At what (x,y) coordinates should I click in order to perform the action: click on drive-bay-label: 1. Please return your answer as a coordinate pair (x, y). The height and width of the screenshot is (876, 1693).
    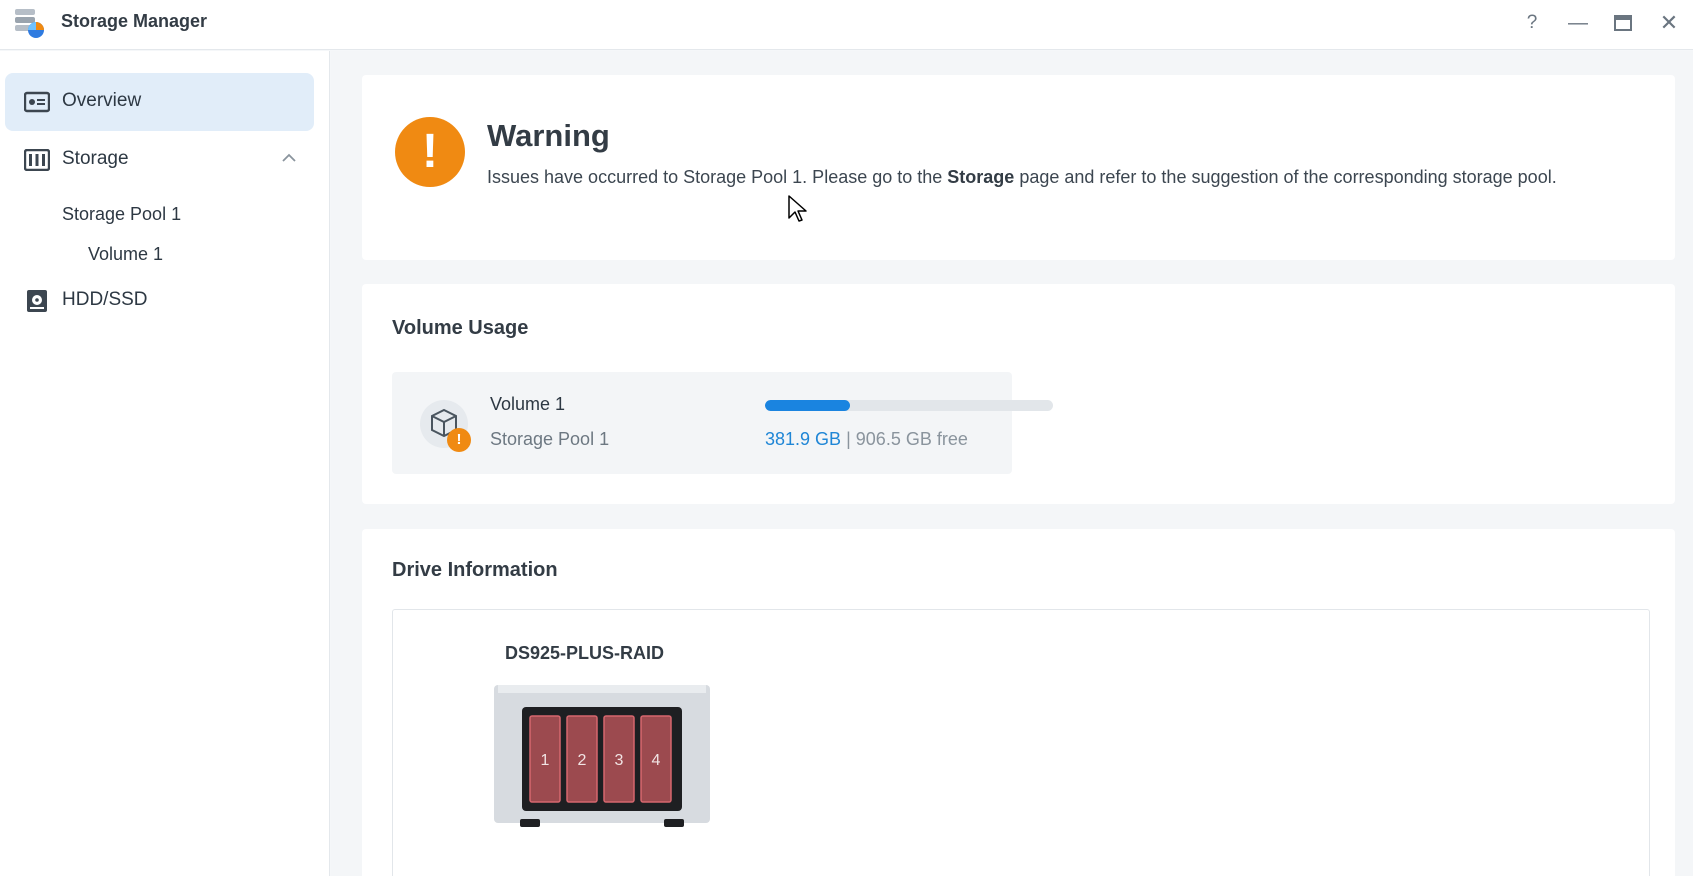
    Looking at the image, I should click on (545, 760).